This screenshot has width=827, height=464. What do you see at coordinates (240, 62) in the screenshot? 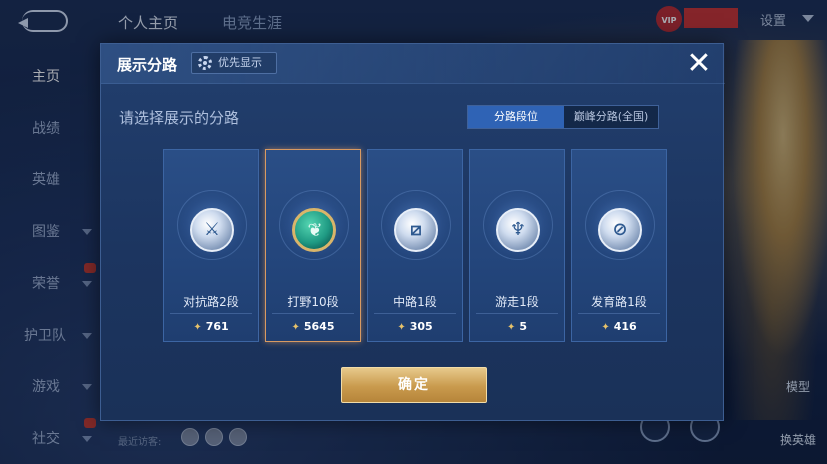
I see `priority-display-label: 优先显示` at bounding box center [240, 62].